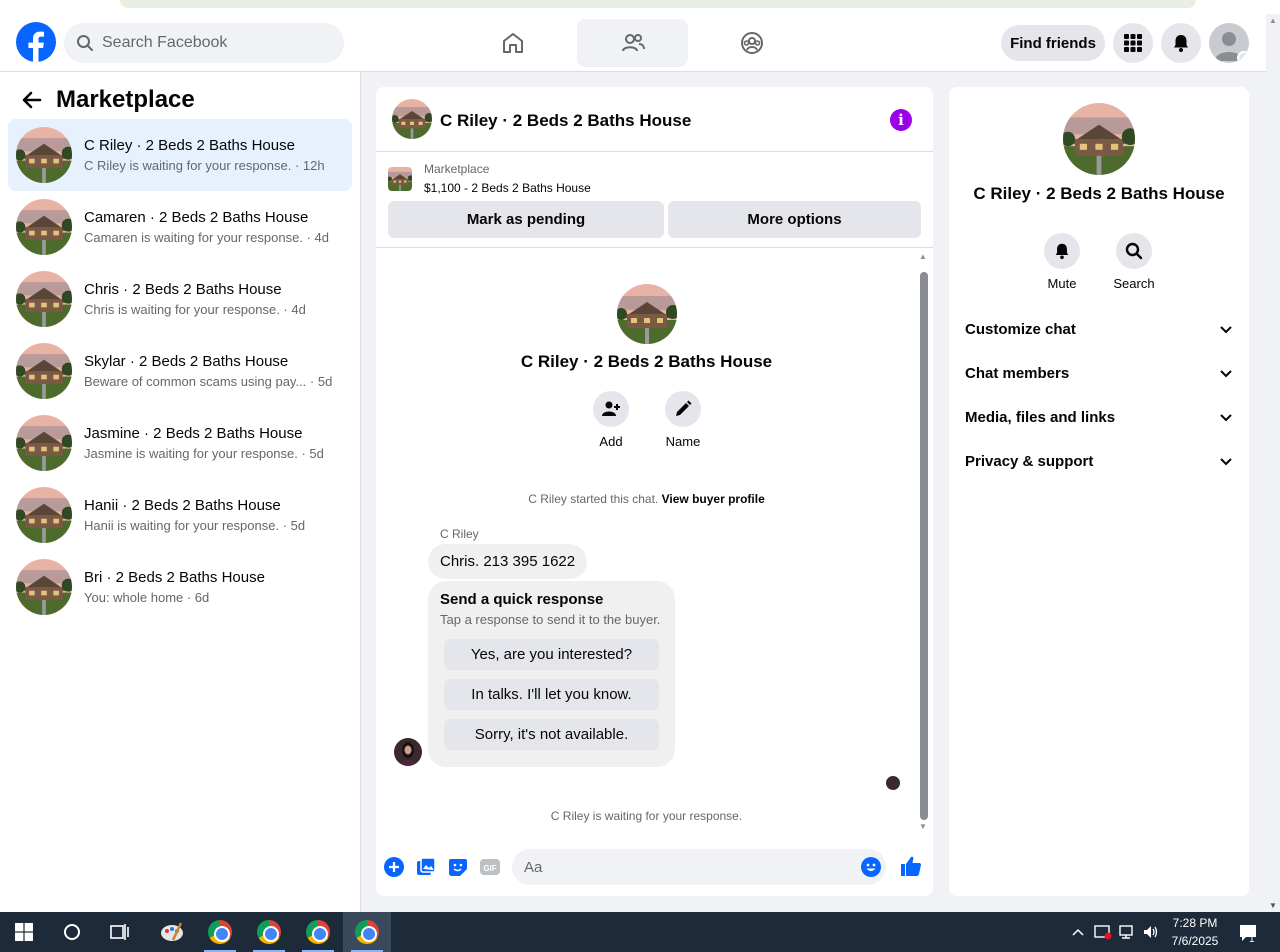  Describe the element at coordinates (426, 867) in the screenshot. I see `photo-icon` at that location.